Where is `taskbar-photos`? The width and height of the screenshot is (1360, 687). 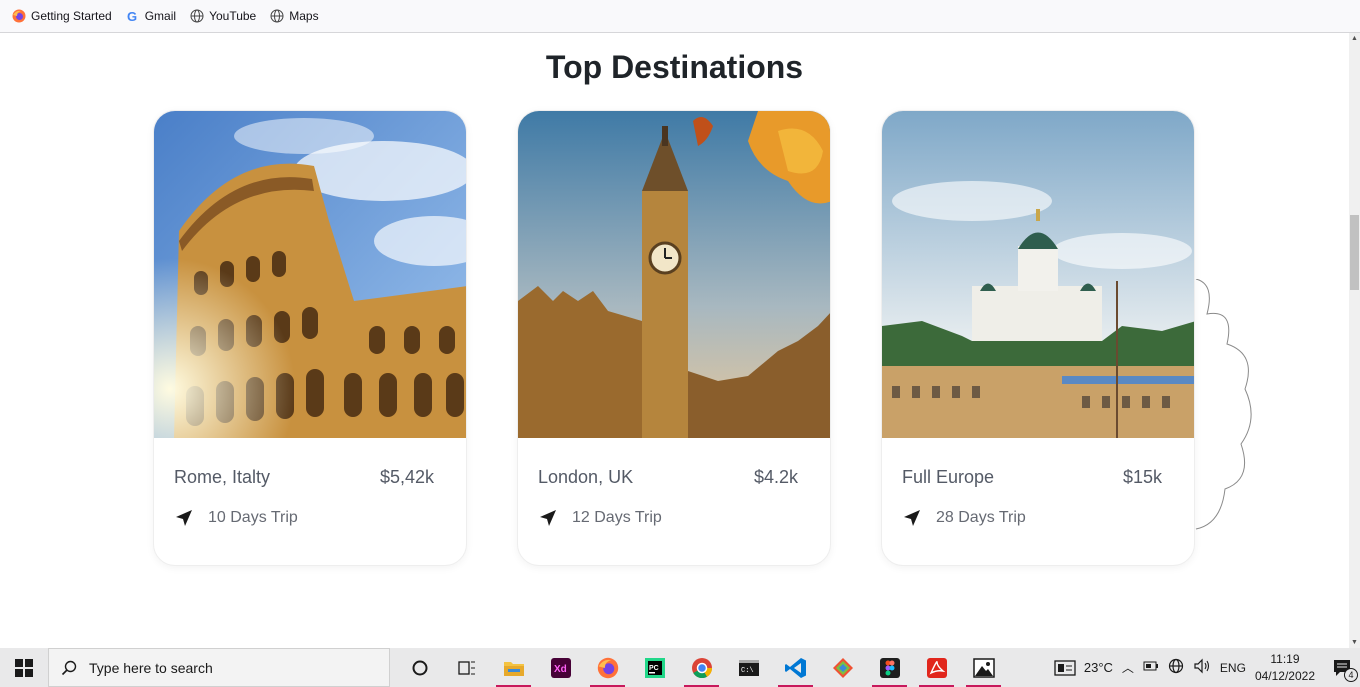 taskbar-photos is located at coordinates (983, 667).